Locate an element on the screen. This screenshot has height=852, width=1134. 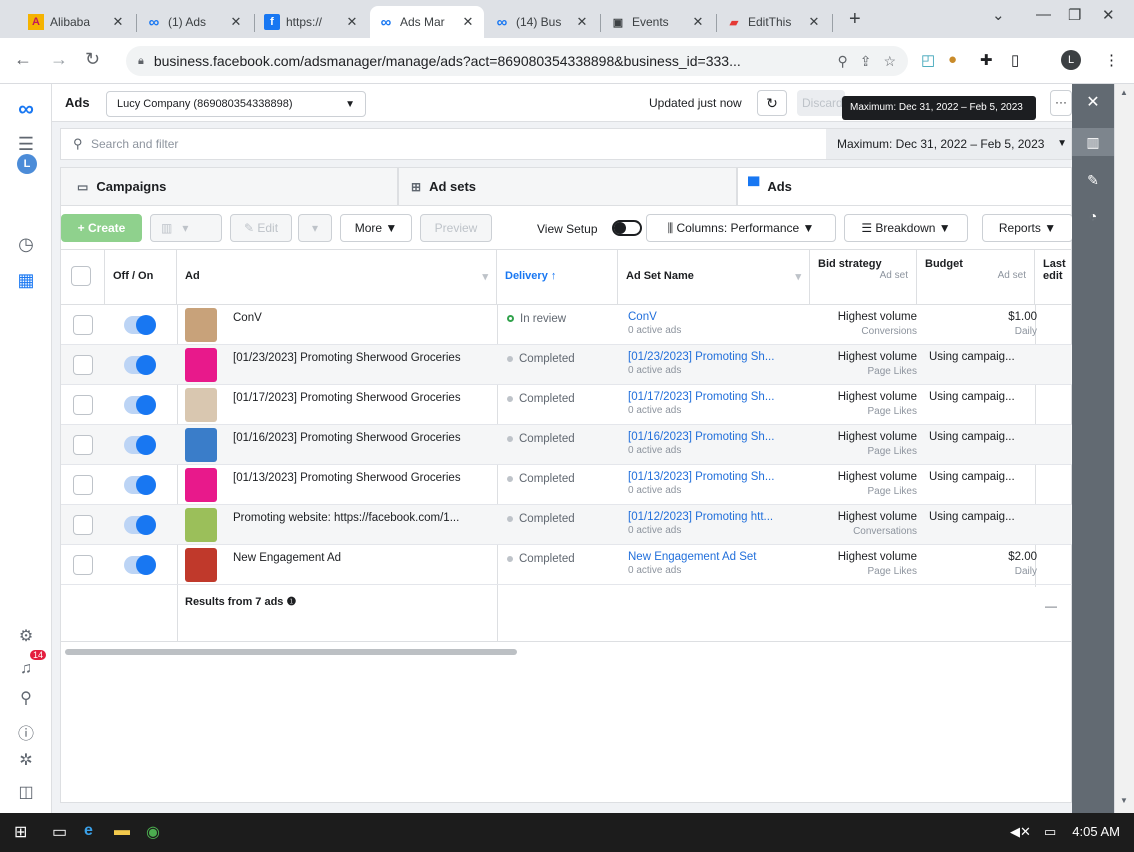
side-panel-toggle-icon: ◫ is located at coordinates (26, 792).